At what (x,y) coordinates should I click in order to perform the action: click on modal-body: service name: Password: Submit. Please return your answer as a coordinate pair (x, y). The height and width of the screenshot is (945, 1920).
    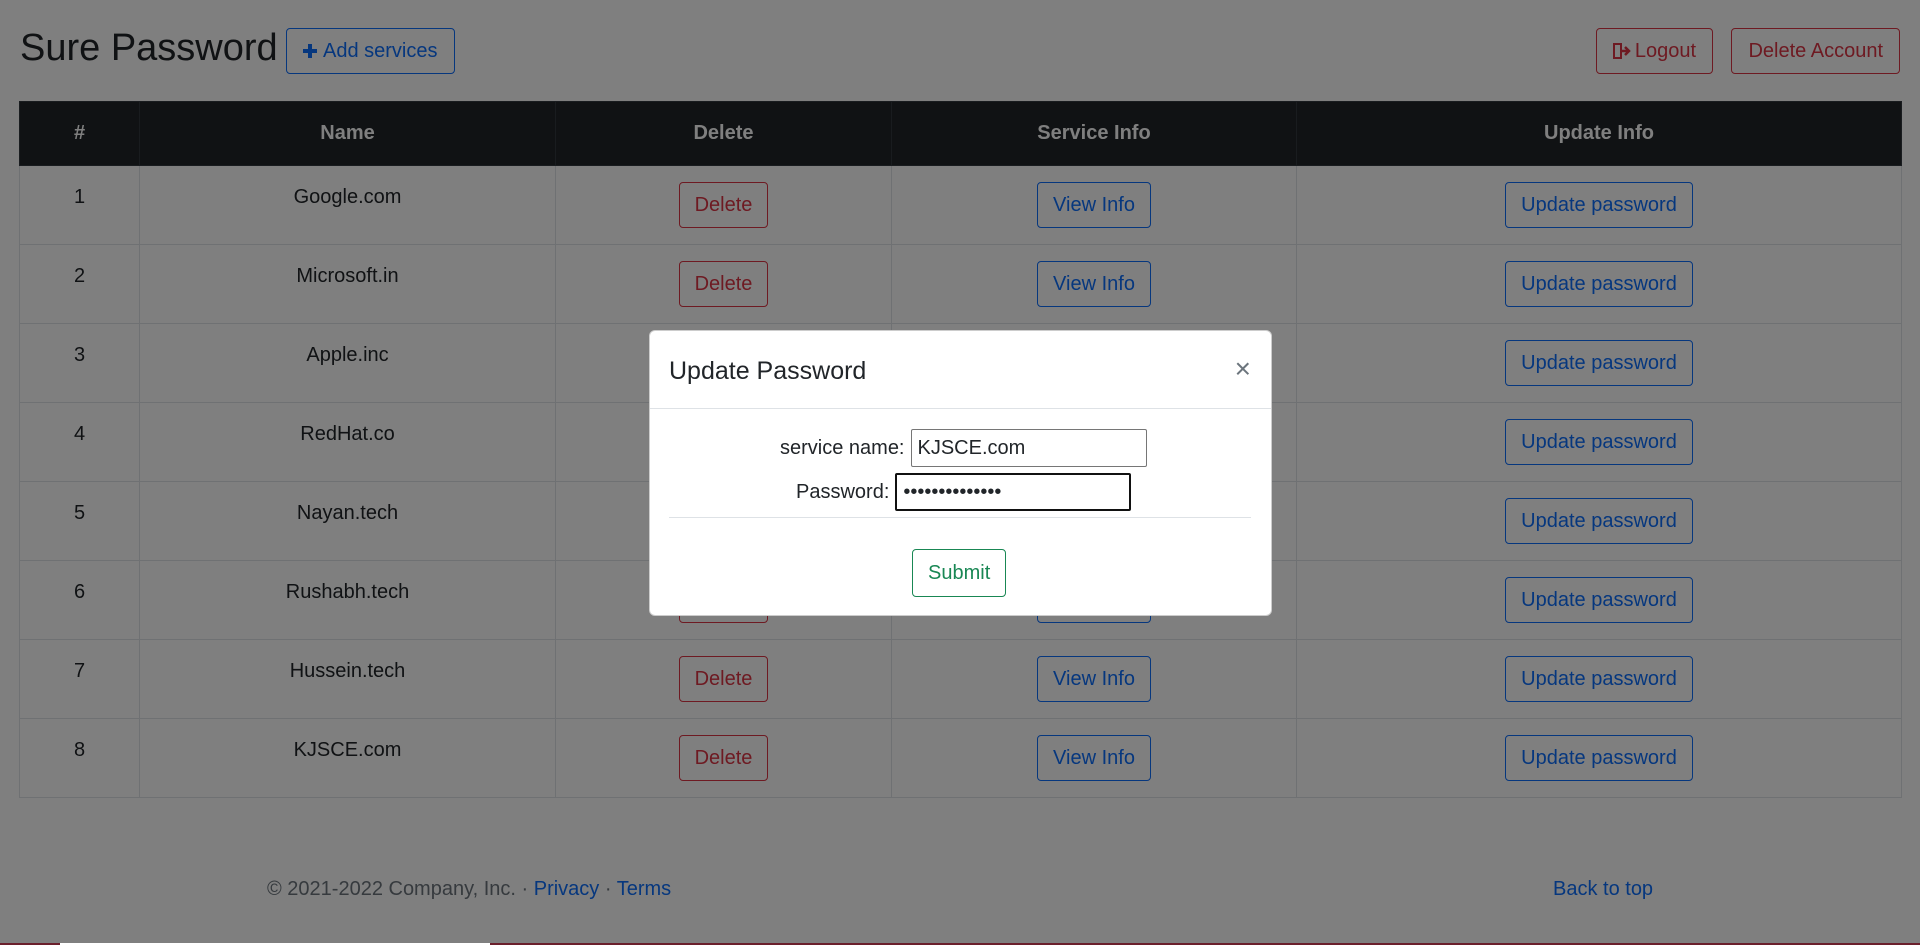
    Looking at the image, I should click on (960, 512).